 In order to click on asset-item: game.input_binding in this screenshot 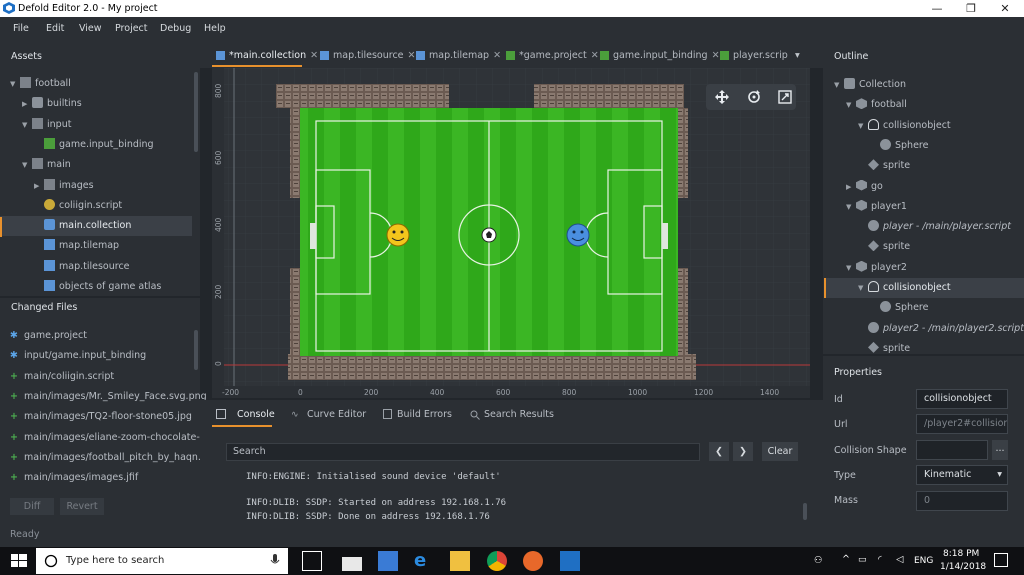, I will do `click(96, 145)`.